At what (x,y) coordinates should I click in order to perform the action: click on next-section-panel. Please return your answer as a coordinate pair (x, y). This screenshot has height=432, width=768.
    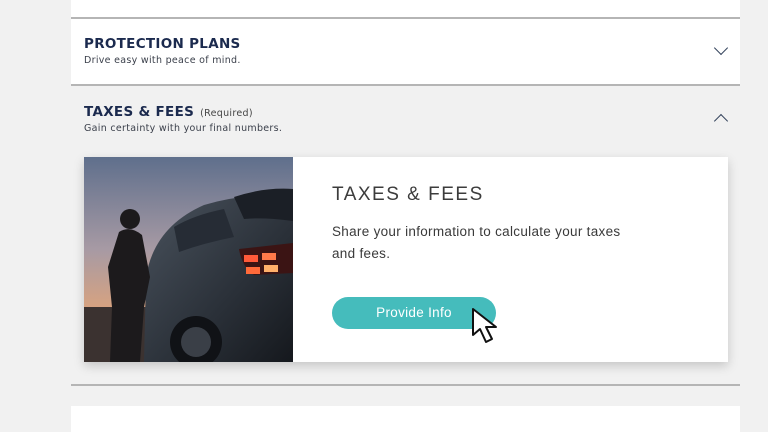
    Looking at the image, I should click on (405, 419).